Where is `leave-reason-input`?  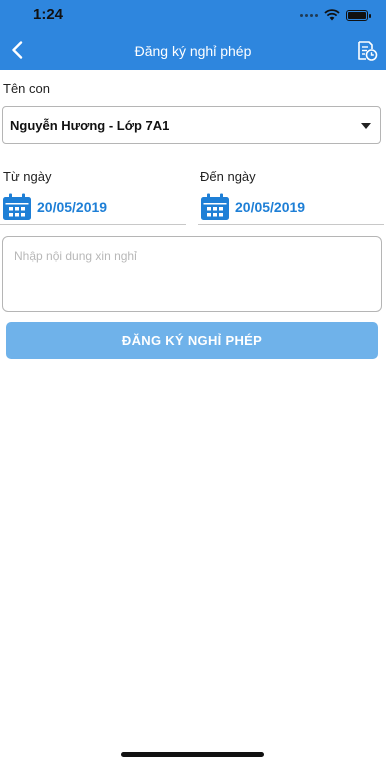
leave-reason-input is located at coordinates (192, 274).